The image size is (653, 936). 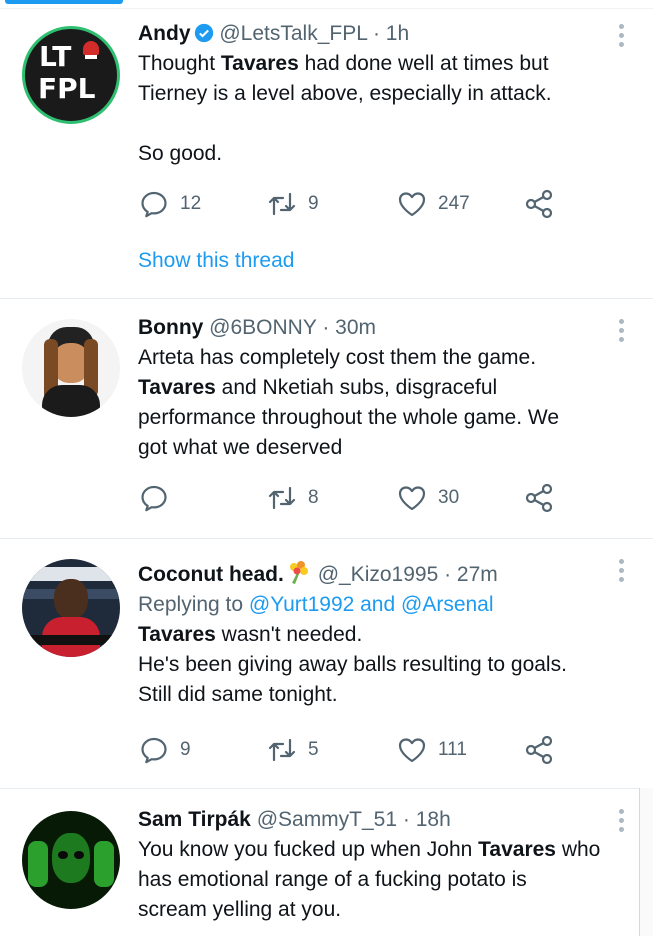 I want to click on display-name: Andy, so click(x=164, y=33).